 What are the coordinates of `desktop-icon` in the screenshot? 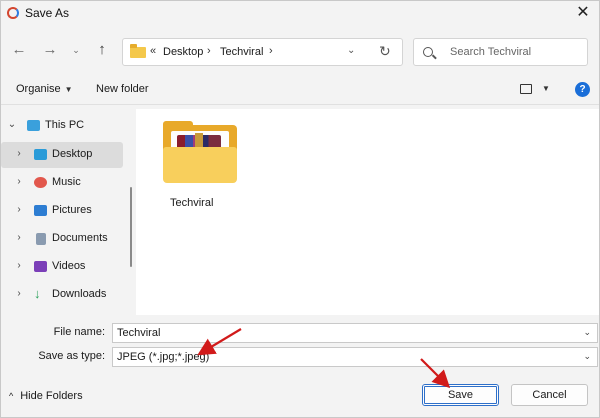 It's located at (40, 154).